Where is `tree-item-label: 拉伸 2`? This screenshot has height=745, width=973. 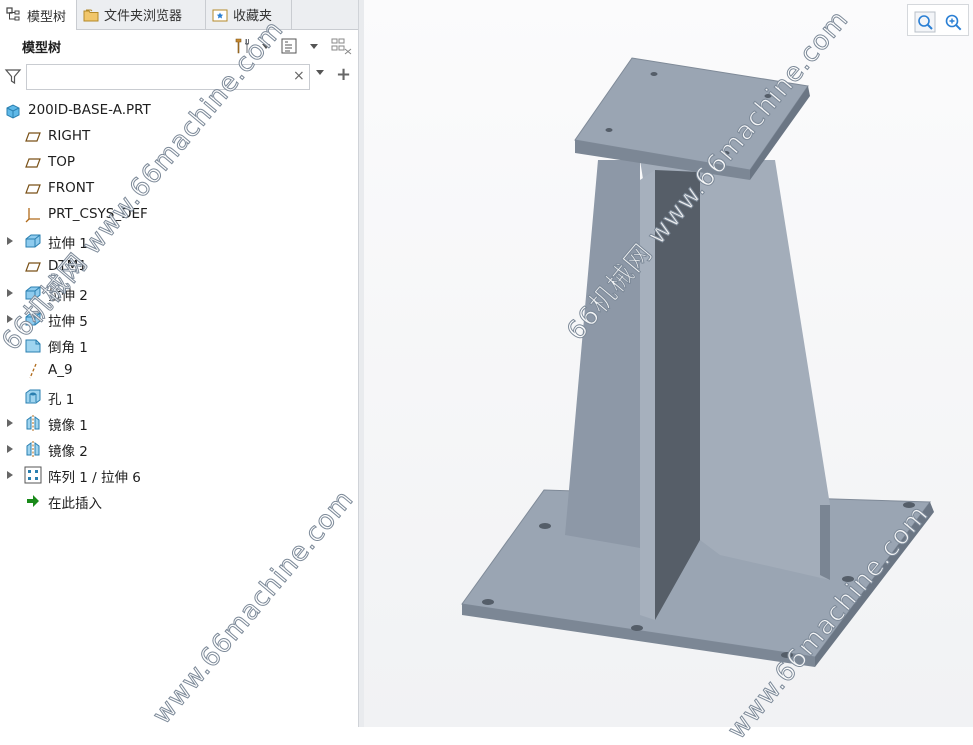 tree-item-label: 拉伸 2 is located at coordinates (68, 296).